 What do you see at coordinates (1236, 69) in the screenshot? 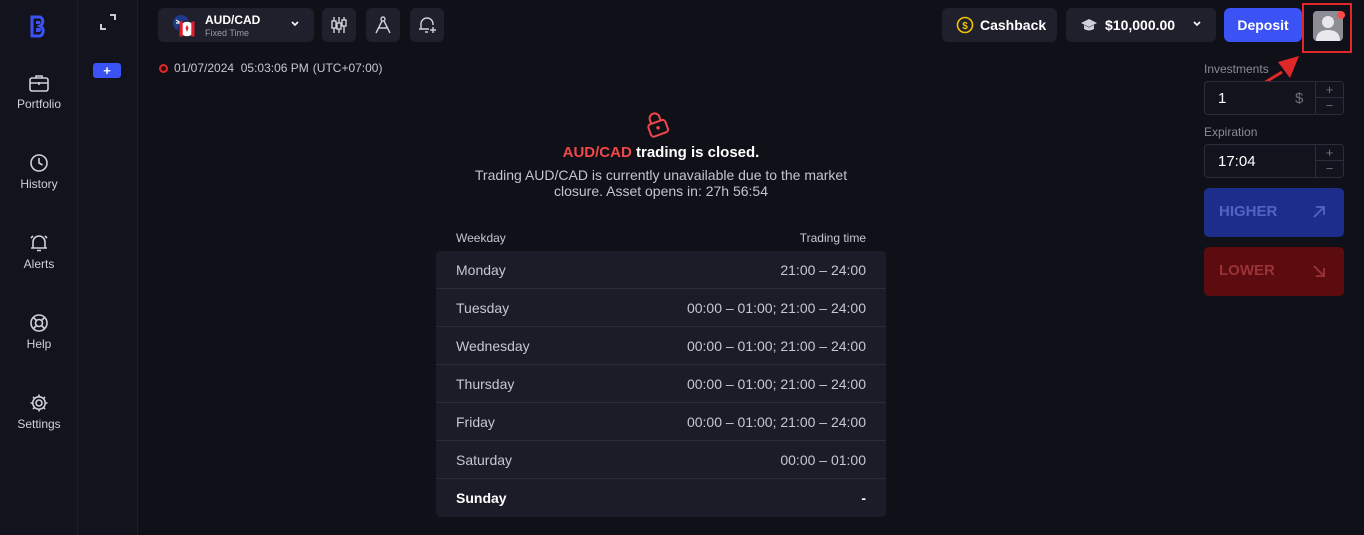
I see `investments-label: Investments` at bounding box center [1236, 69].